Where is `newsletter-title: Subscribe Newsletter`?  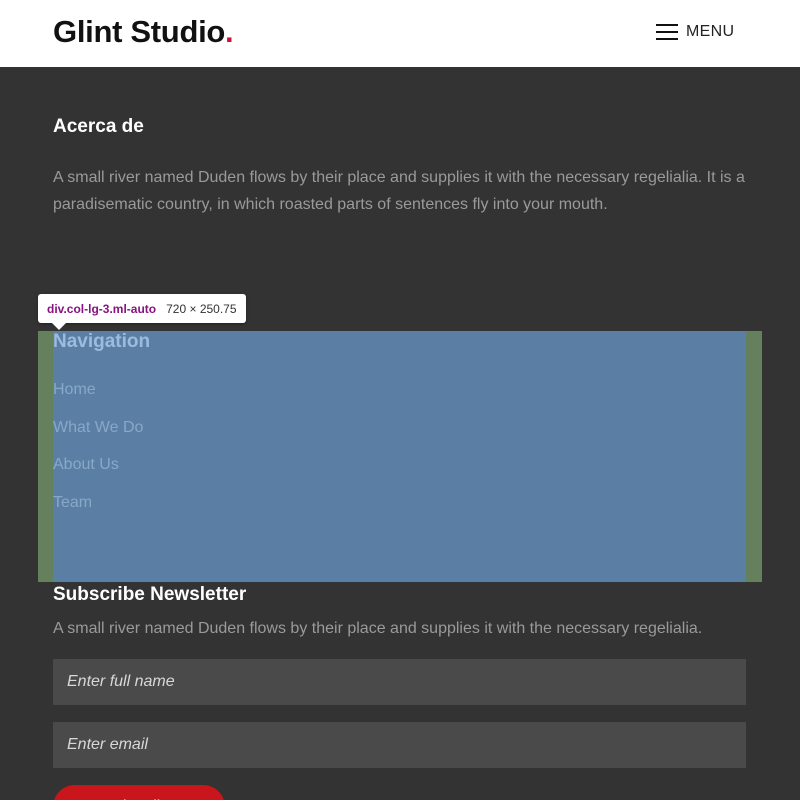 newsletter-title: Subscribe Newsletter is located at coordinates (150, 594).